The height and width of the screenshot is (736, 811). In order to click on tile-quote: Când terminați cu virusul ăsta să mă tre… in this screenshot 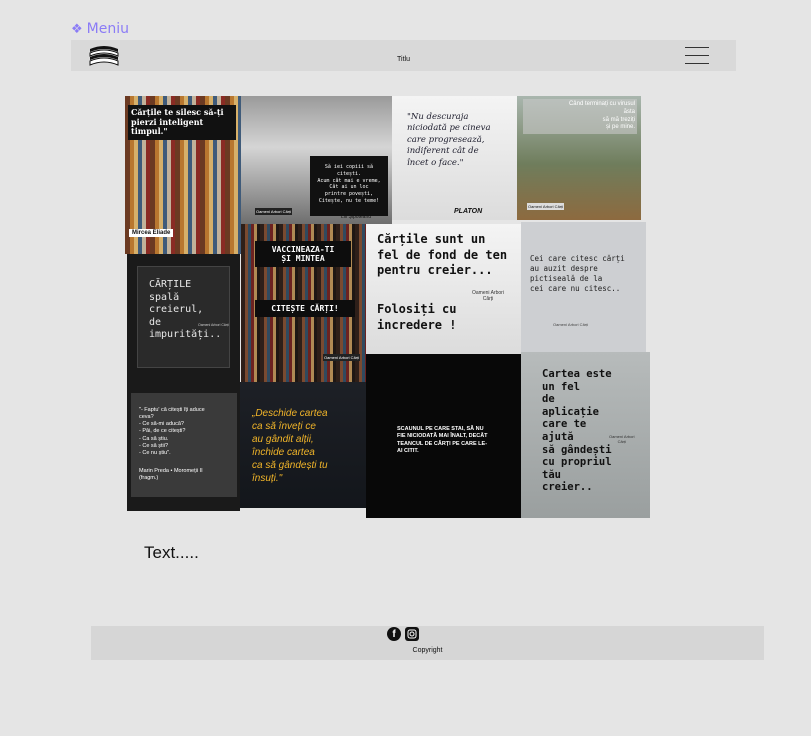, I will do `click(580, 117)`.